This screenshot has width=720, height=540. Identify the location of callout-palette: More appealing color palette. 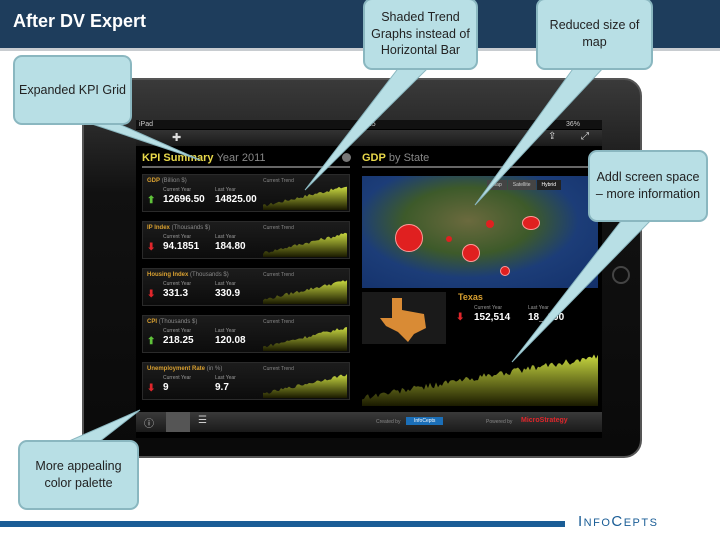
(78, 475).